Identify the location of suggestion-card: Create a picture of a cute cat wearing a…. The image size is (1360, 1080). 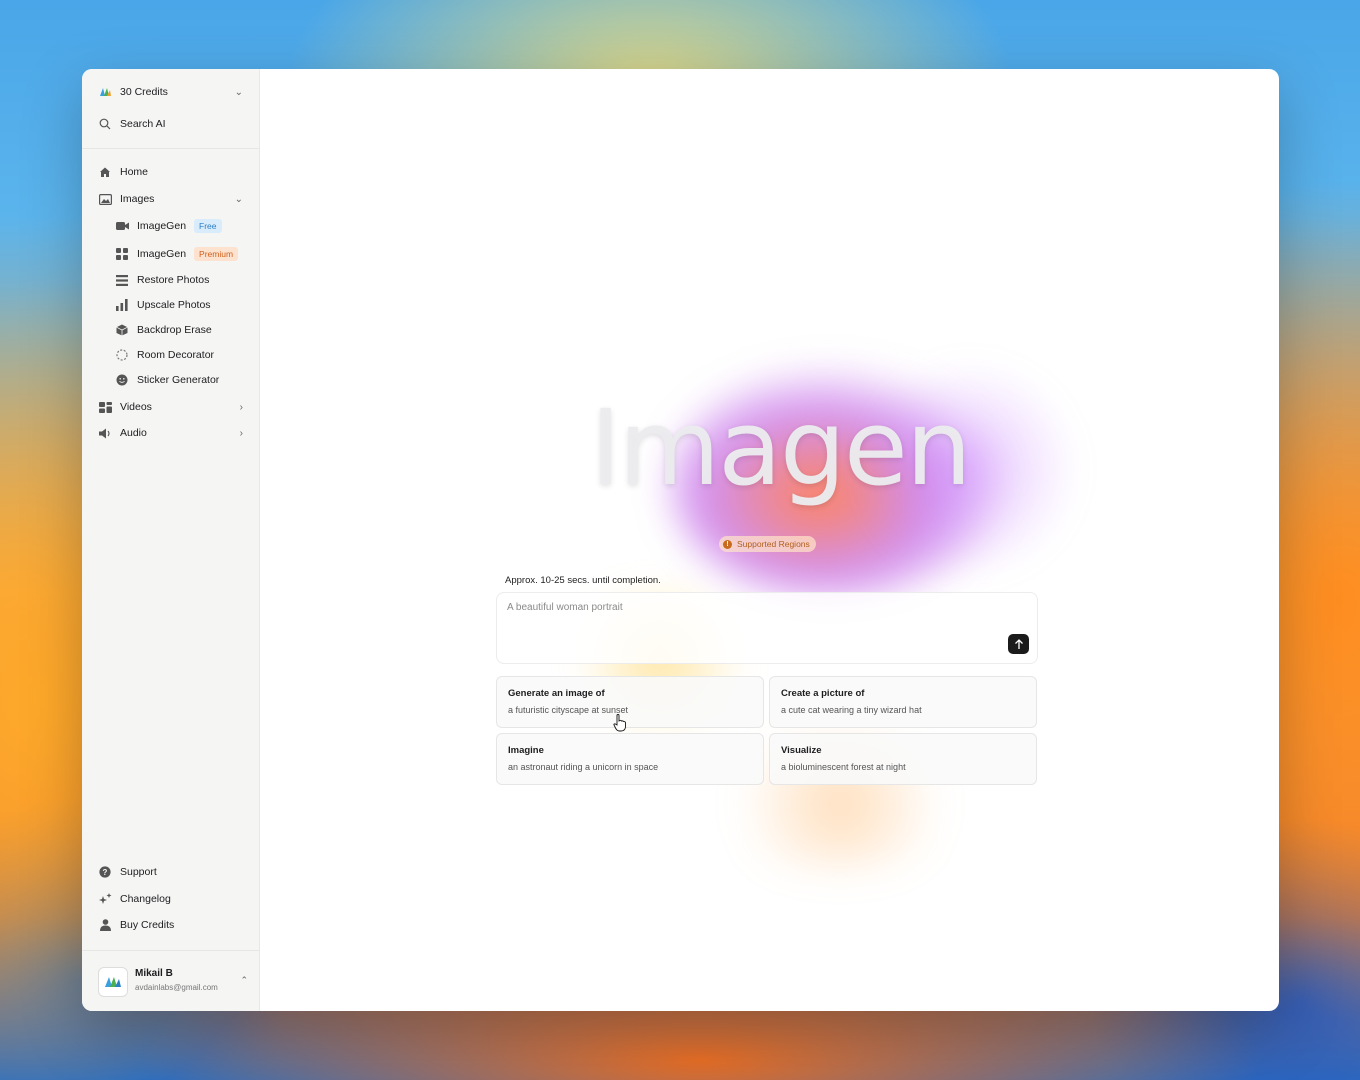
(903, 702).